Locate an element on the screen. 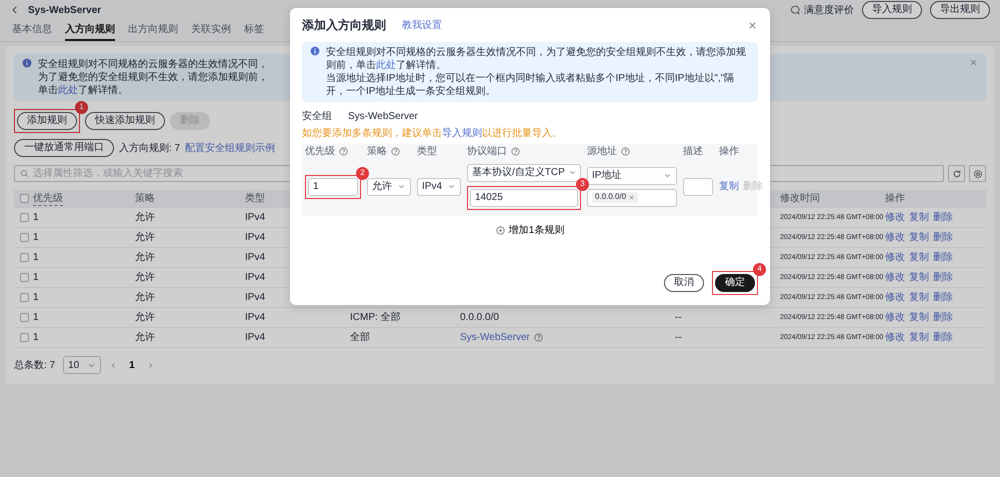 This screenshot has width=1000, height=477. priority-field: 1 is located at coordinates (333, 187).